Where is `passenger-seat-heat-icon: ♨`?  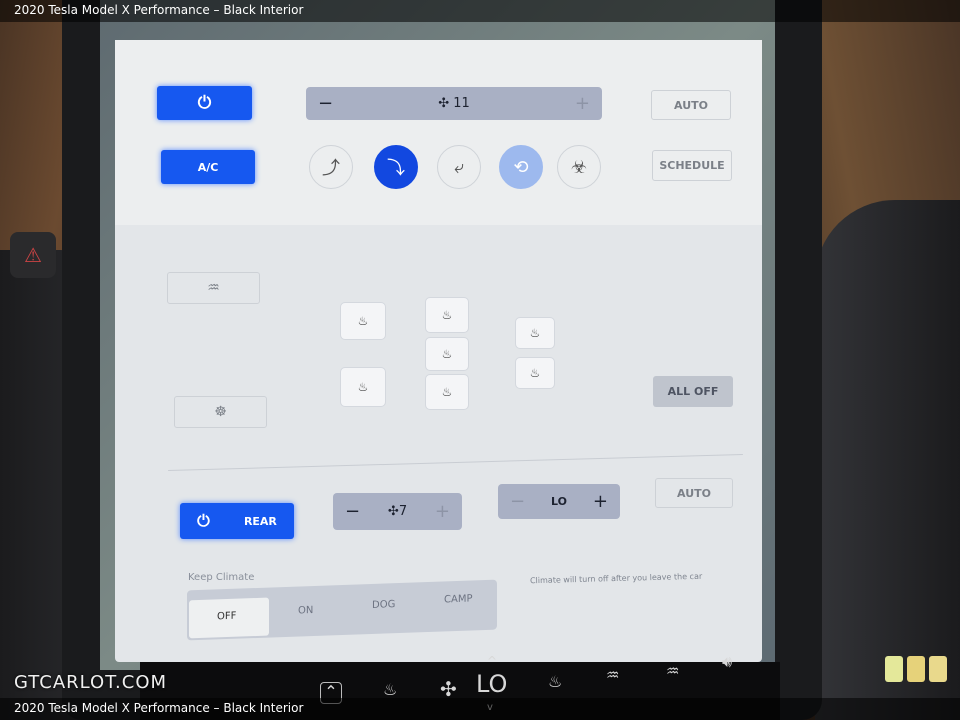
passenger-seat-heat-icon: ♨ is located at coordinates (555, 681).